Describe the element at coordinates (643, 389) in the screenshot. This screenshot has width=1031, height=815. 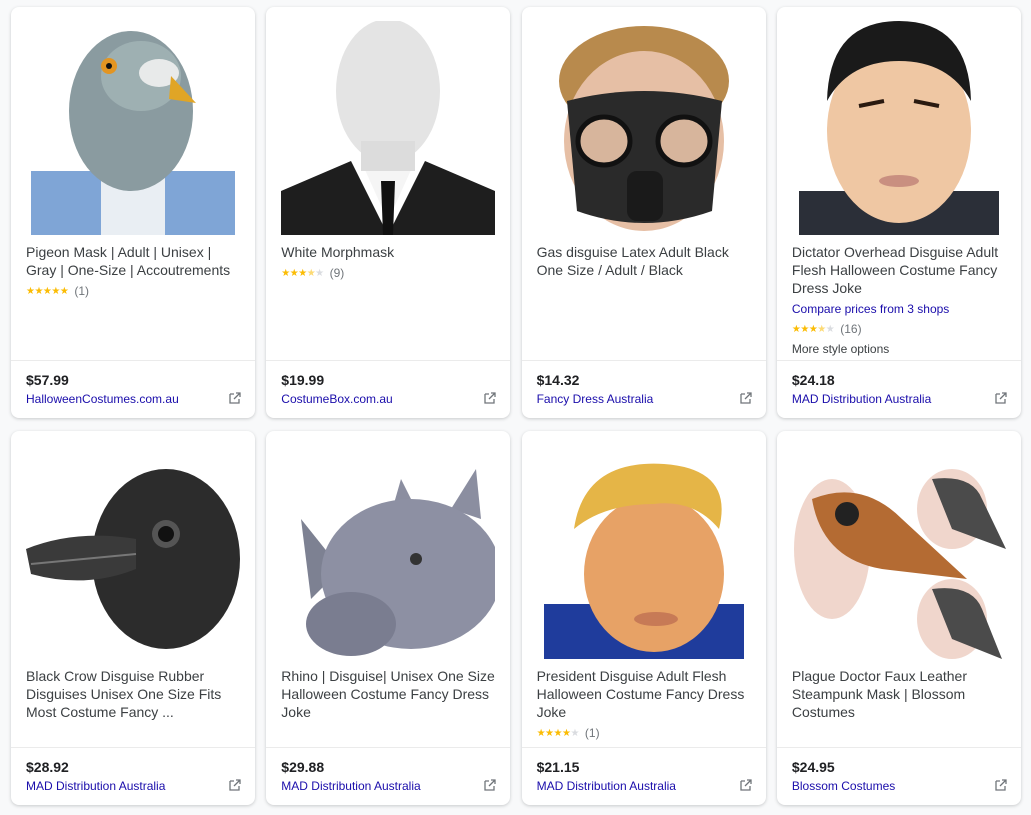
I see `product-footer: $14.32 Fancy Dress Australia` at that location.